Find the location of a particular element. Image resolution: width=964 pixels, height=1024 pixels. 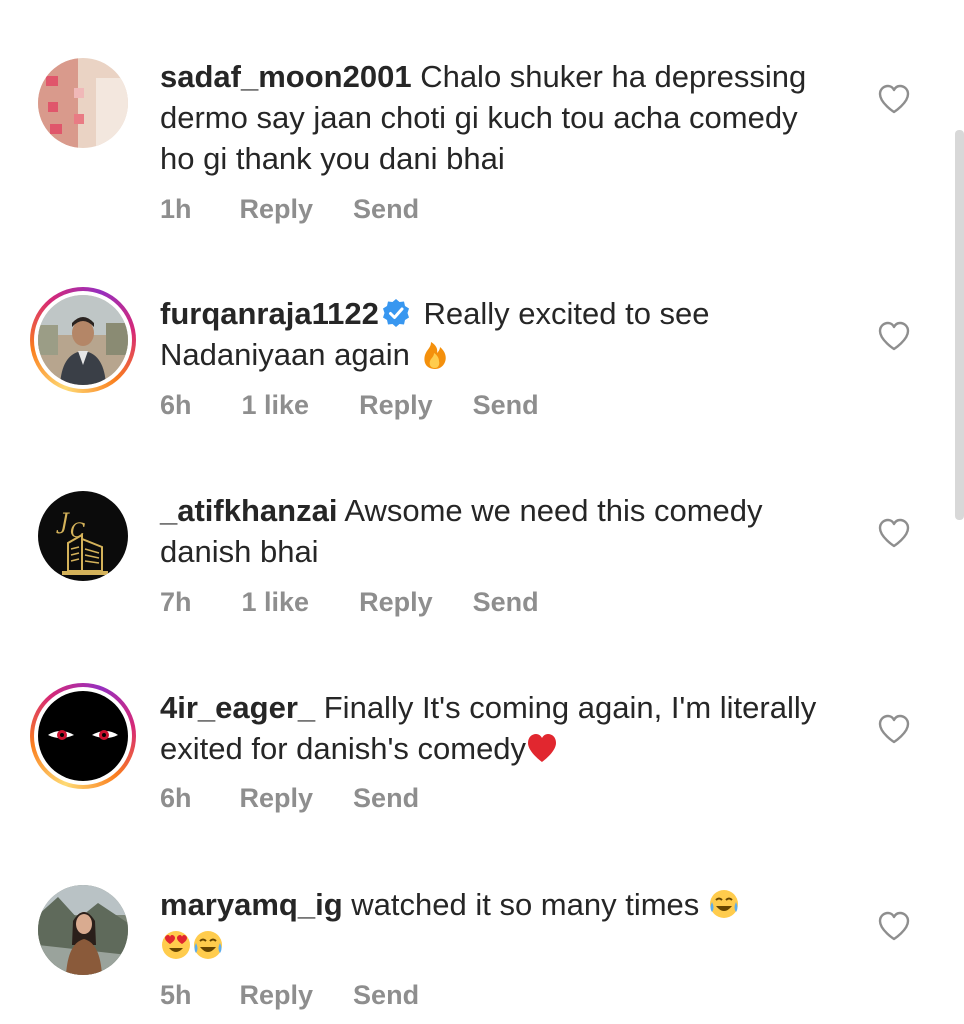

comment-meta: 5h Reply Send is located at coordinates (289, 995).